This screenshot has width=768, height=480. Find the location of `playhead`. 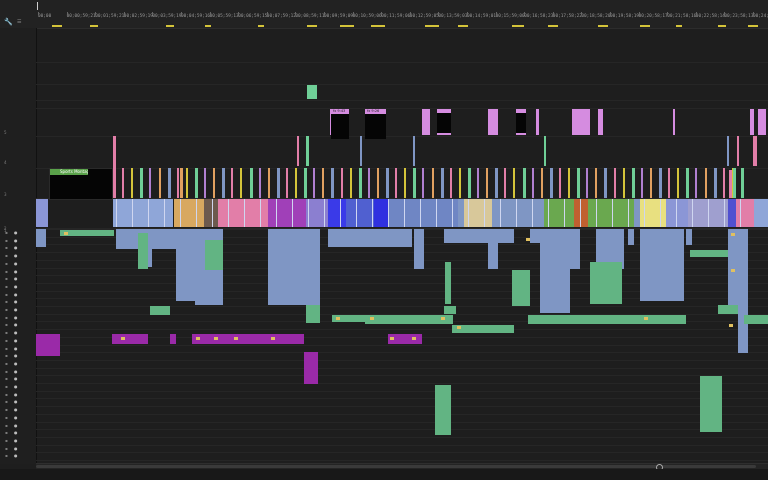

playhead is located at coordinates (37, 6).